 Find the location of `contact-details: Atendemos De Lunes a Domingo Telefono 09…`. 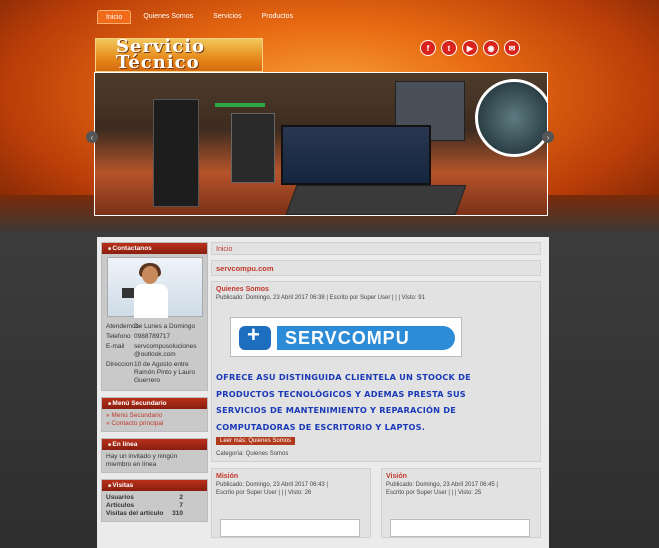

contact-details: Atendemos De Lunes a Domingo Telefono 09… is located at coordinates (154, 355).